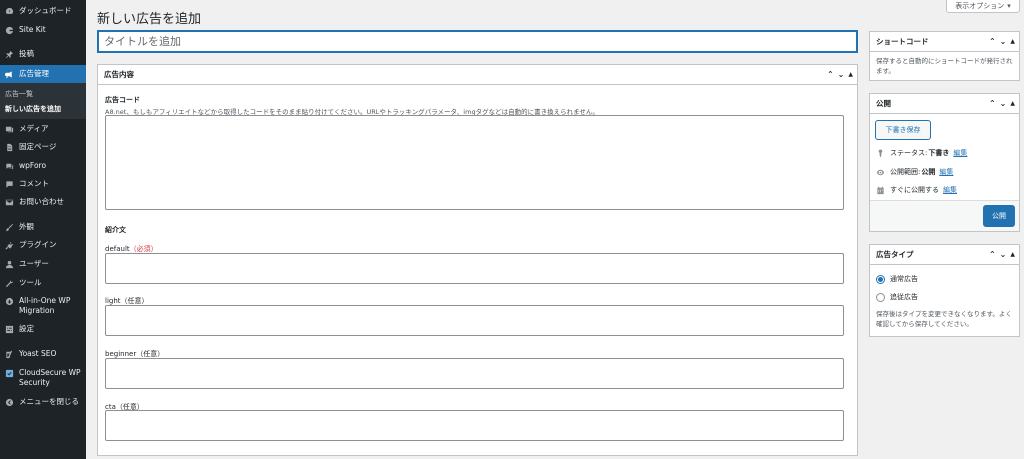 The width and height of the screenshot is (1024, 459). Describe the element at coordinates (880, 297) in the screenshot. I see `radio-unchecked` at that location.